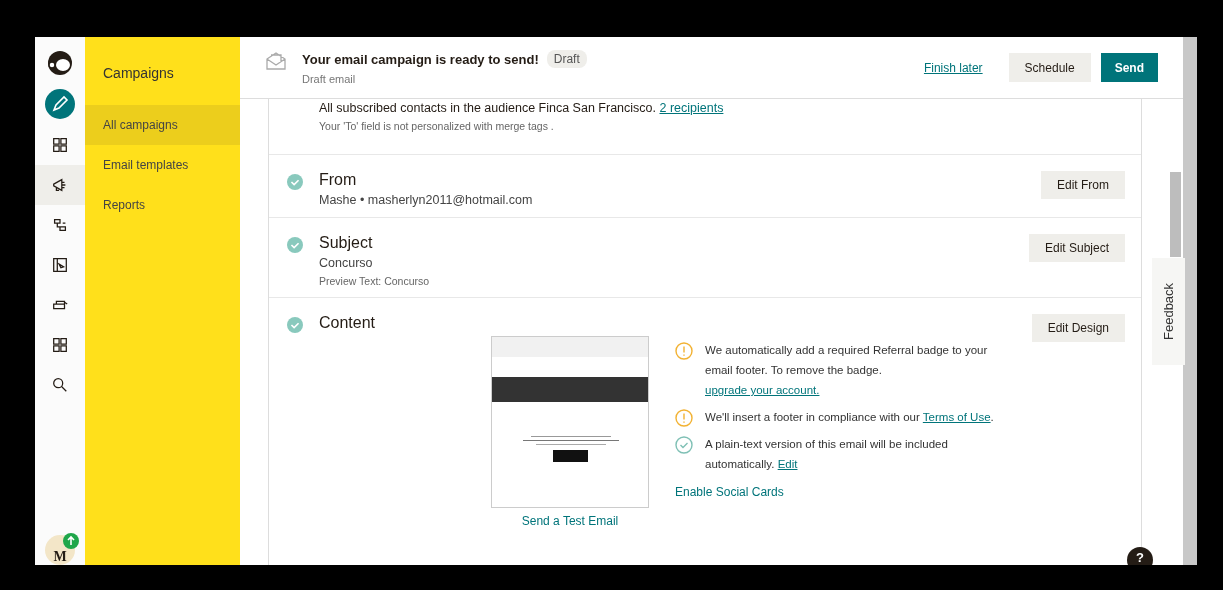 The height and width of the screenshot is (590, 1223). I want to click on window-icon, so click(60, 265).